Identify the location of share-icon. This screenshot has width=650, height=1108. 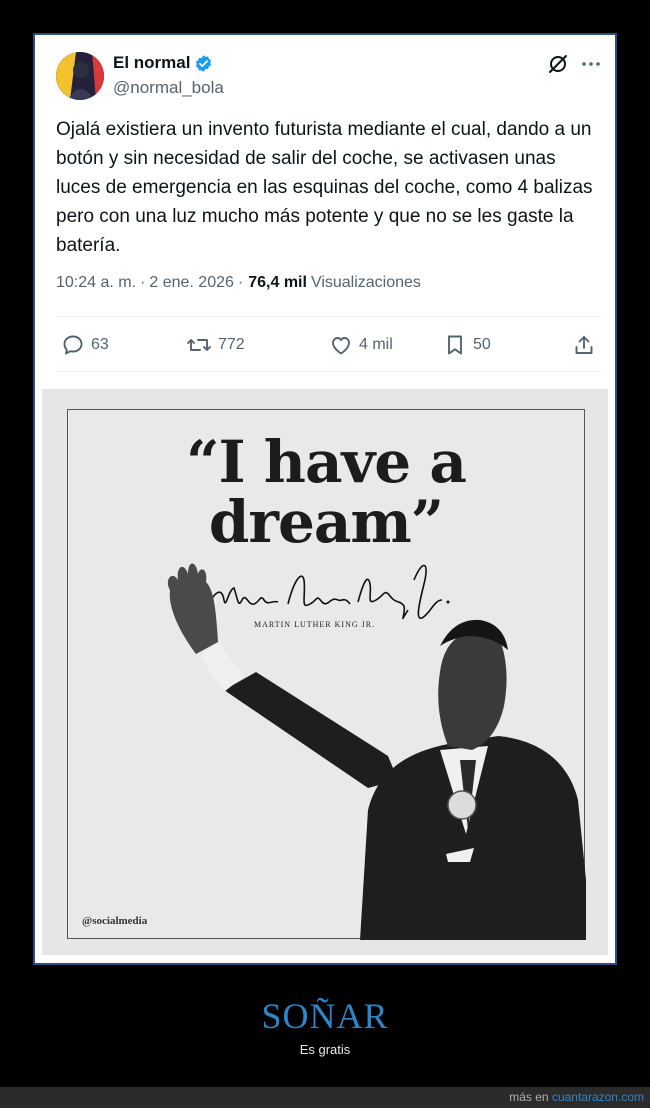
(584, 345).